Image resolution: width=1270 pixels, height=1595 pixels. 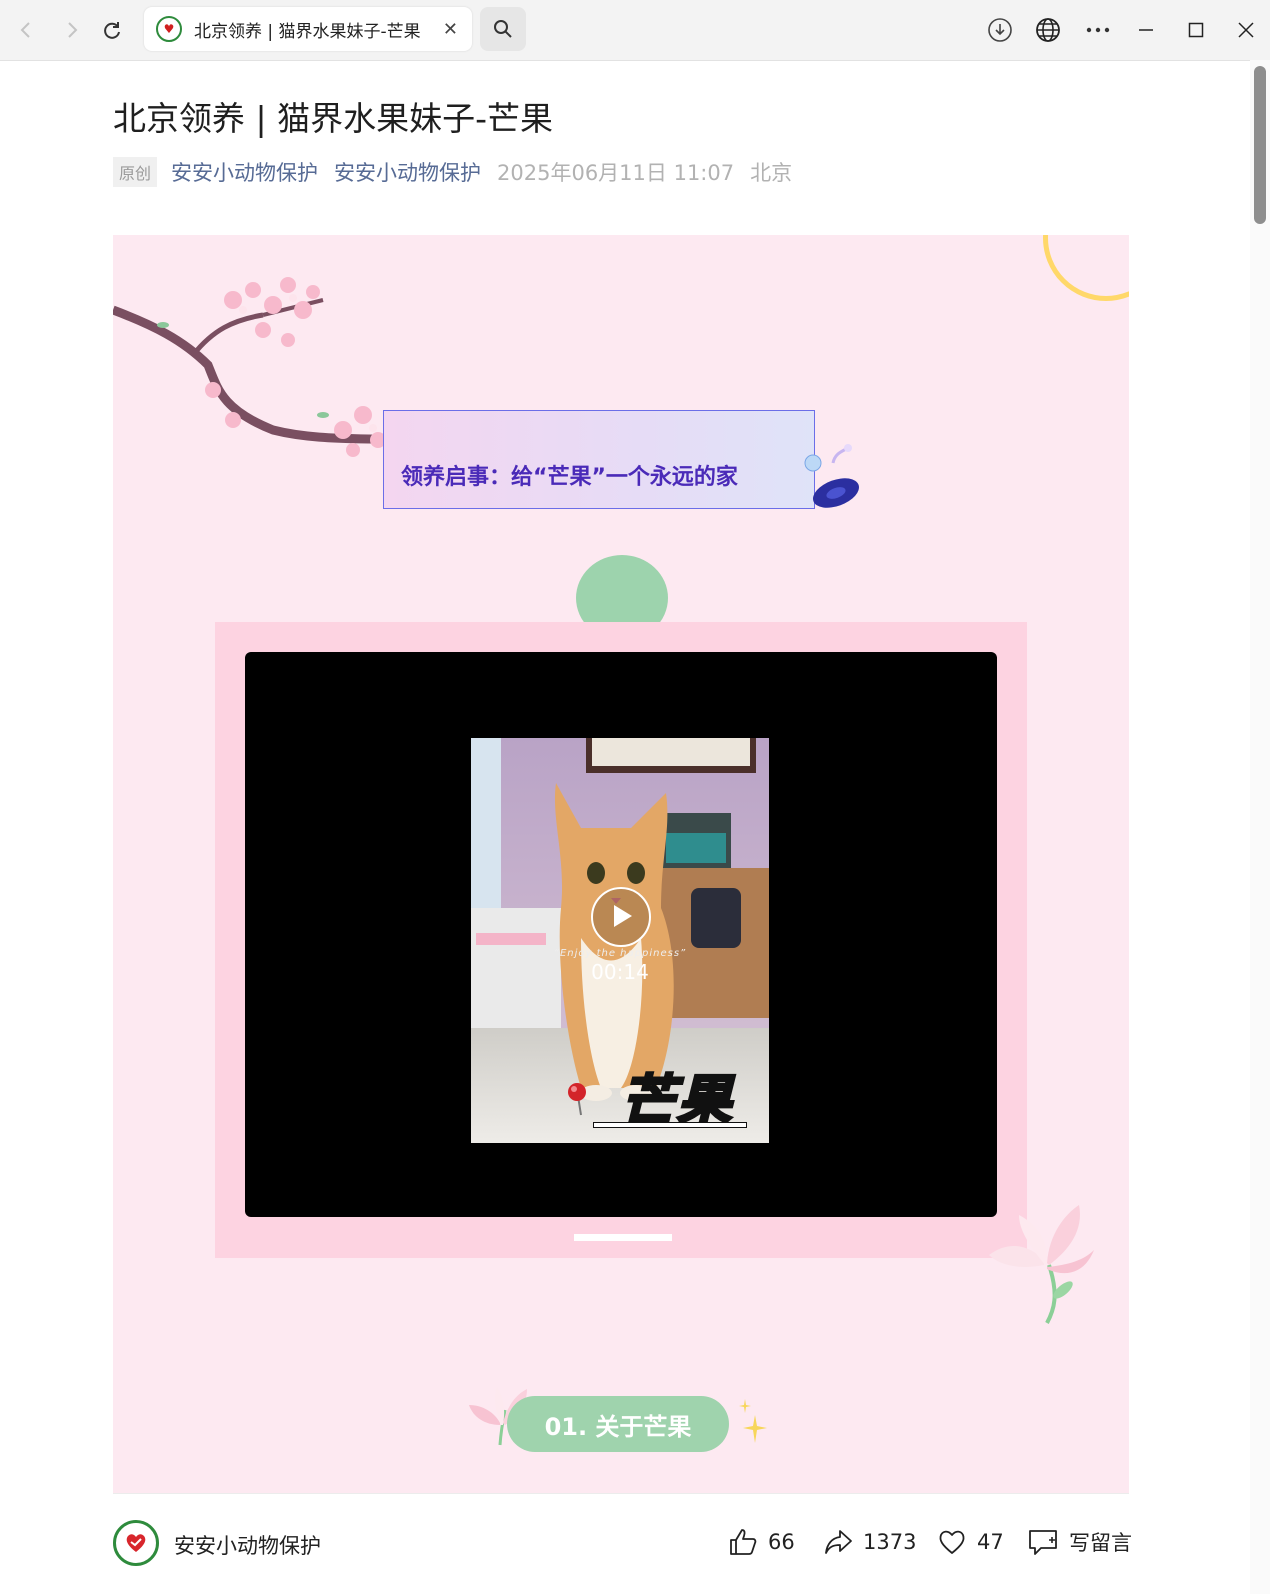 I want to click on globe-icon, so click(x=1048, y=30).